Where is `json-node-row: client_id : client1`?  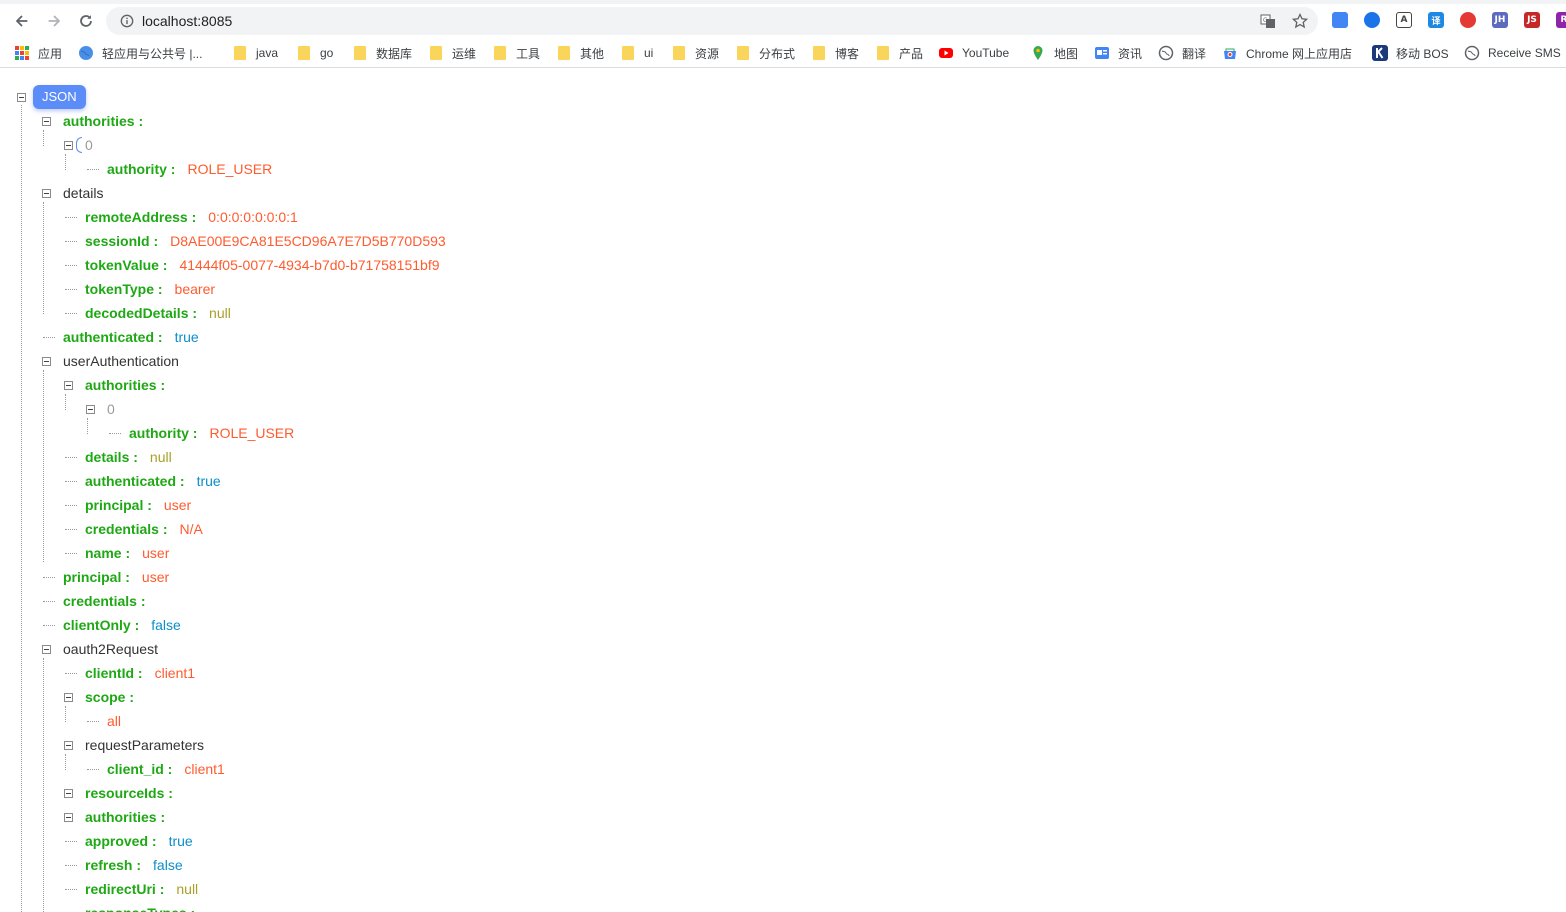 json-node-row: client_id : client1 is located at coordinates (166, 769).